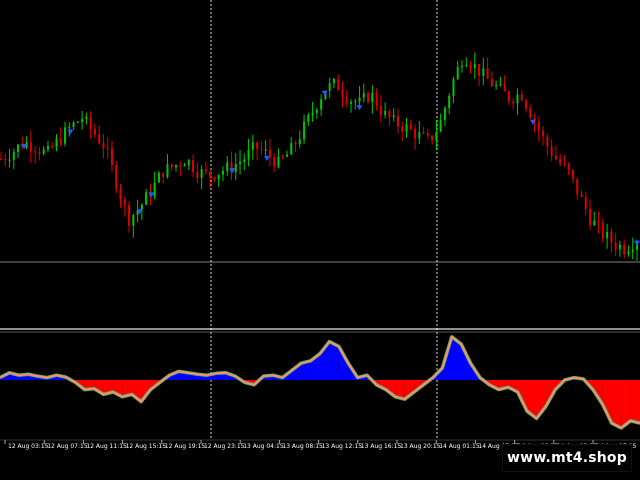  Describe the element at coordinates (302, 446) in the screenshot. I see `time-tick-label: 13 Aug 08:15` at that location.